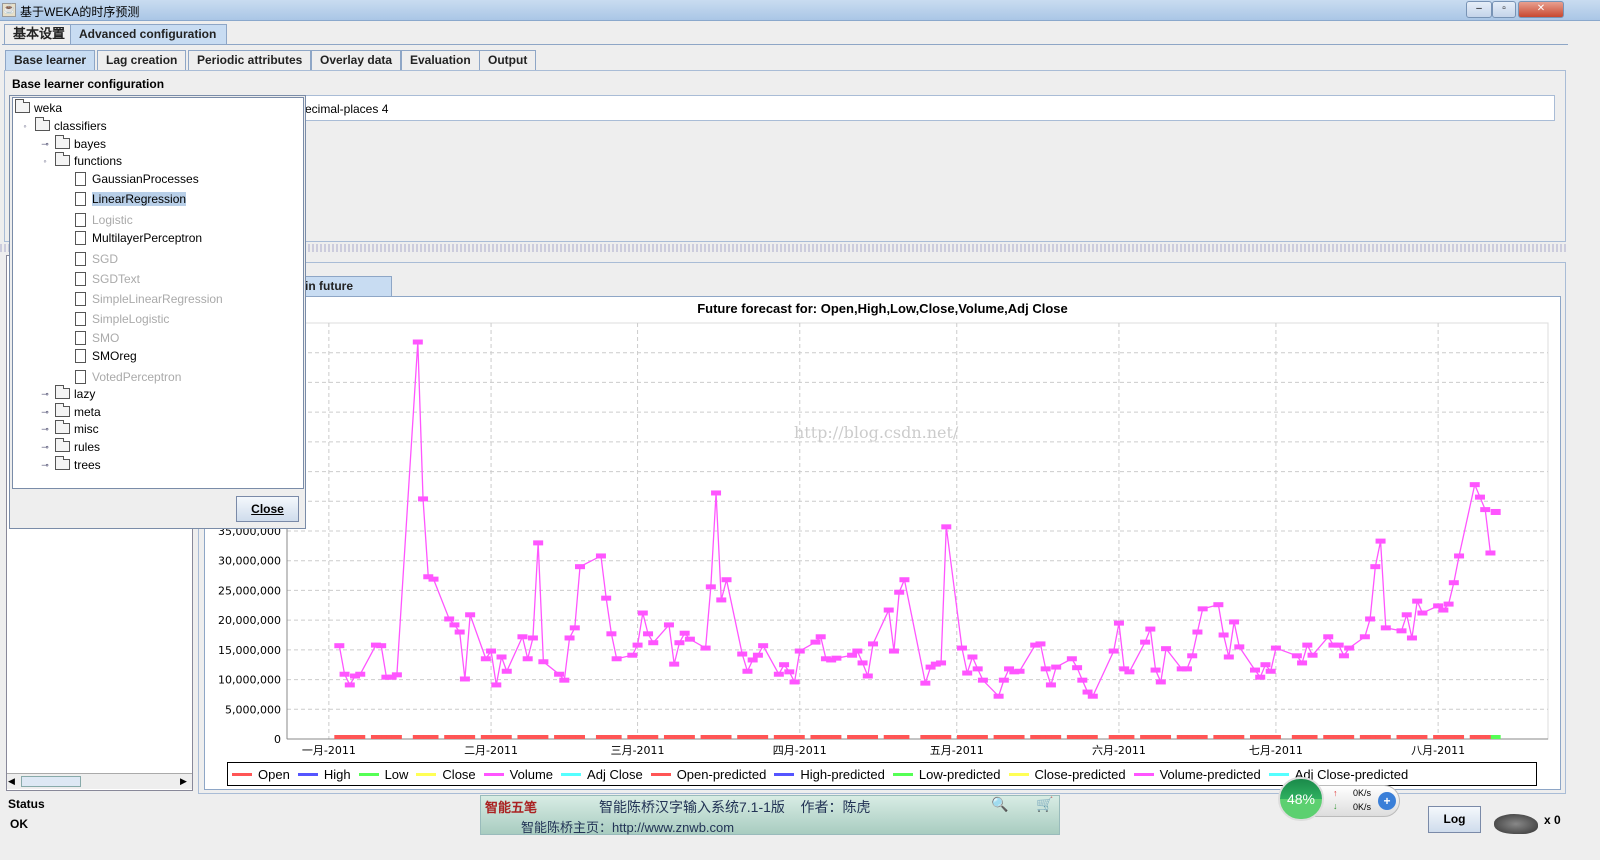 The height and width of the screenshot is (860, 1600). What do you see at coordinates (800, 750) in the screenshot?
I see `x-tick-label: 四月-2011` at bounding box center [800, 750].